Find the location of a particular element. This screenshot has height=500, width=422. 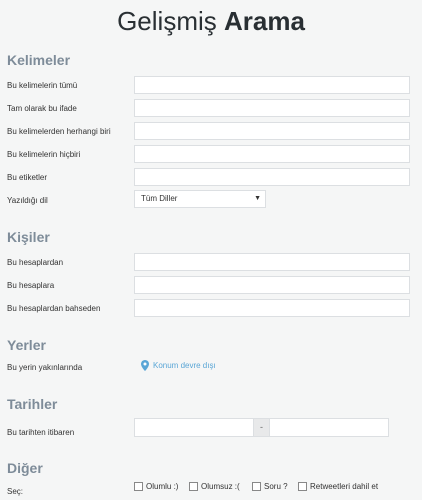

none-words-input is located at coordinates (272, 154).